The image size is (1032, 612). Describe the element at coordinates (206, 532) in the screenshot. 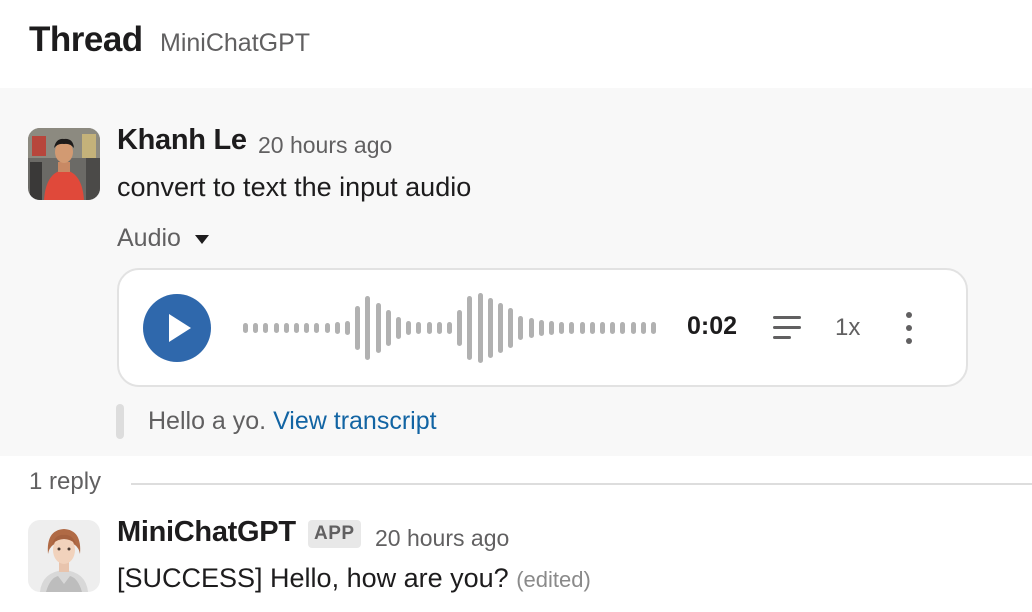

I see `reply-author: MiniChatGPT` at that location.